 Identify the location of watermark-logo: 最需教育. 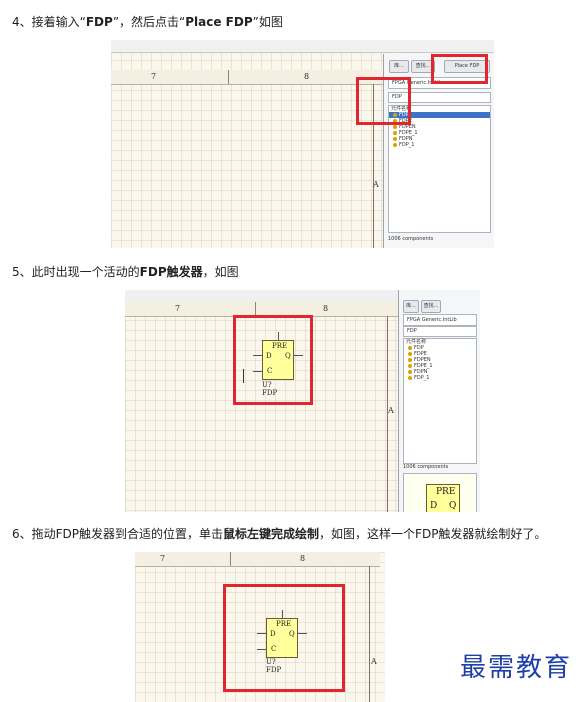
(515, 668).